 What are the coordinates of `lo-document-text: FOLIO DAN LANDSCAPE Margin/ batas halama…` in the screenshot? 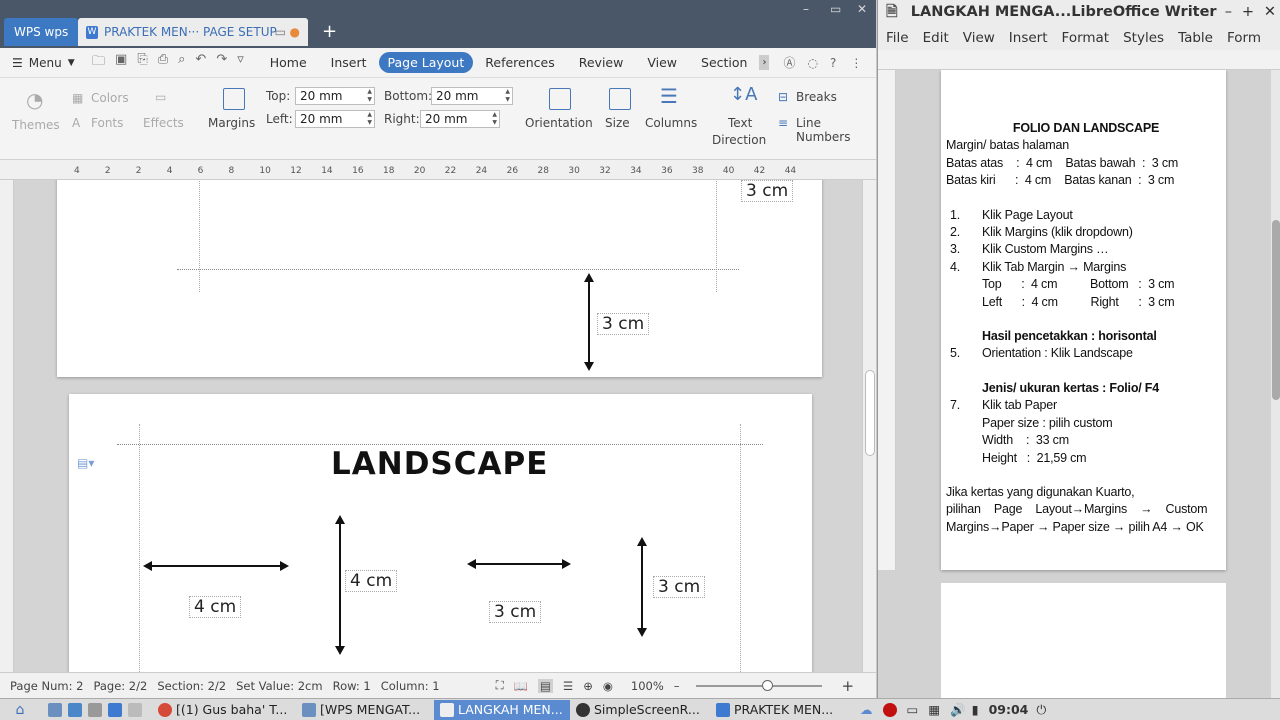 It's located at (1086, 328).